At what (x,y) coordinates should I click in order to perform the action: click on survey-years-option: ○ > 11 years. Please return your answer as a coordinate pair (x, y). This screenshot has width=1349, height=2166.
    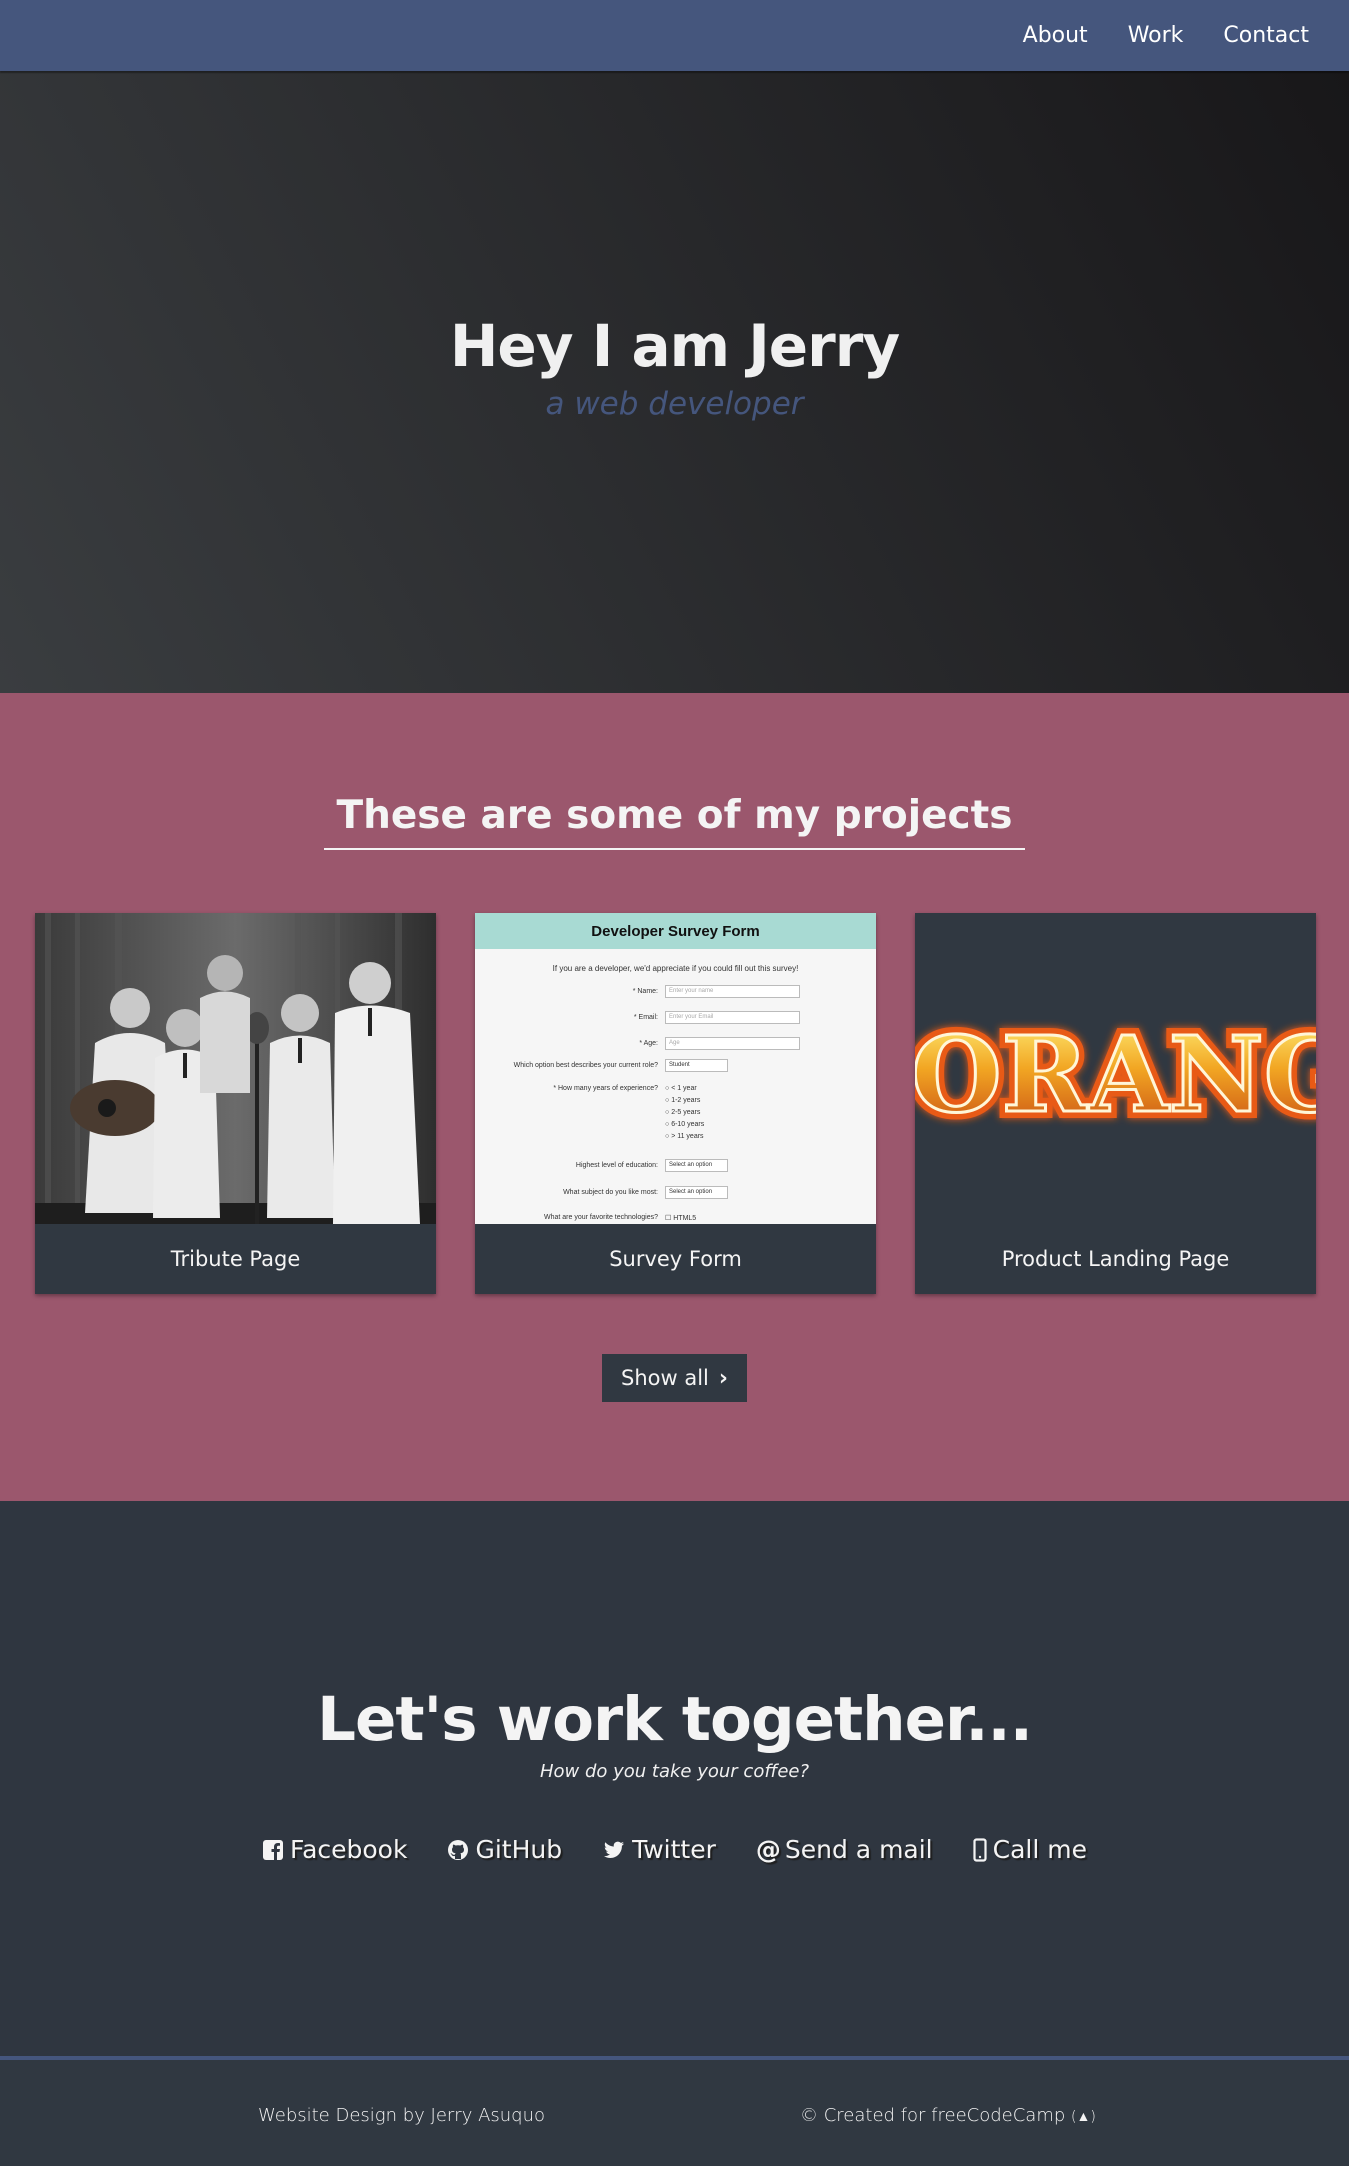
    Looking at the image, I should click on (684, 1136).